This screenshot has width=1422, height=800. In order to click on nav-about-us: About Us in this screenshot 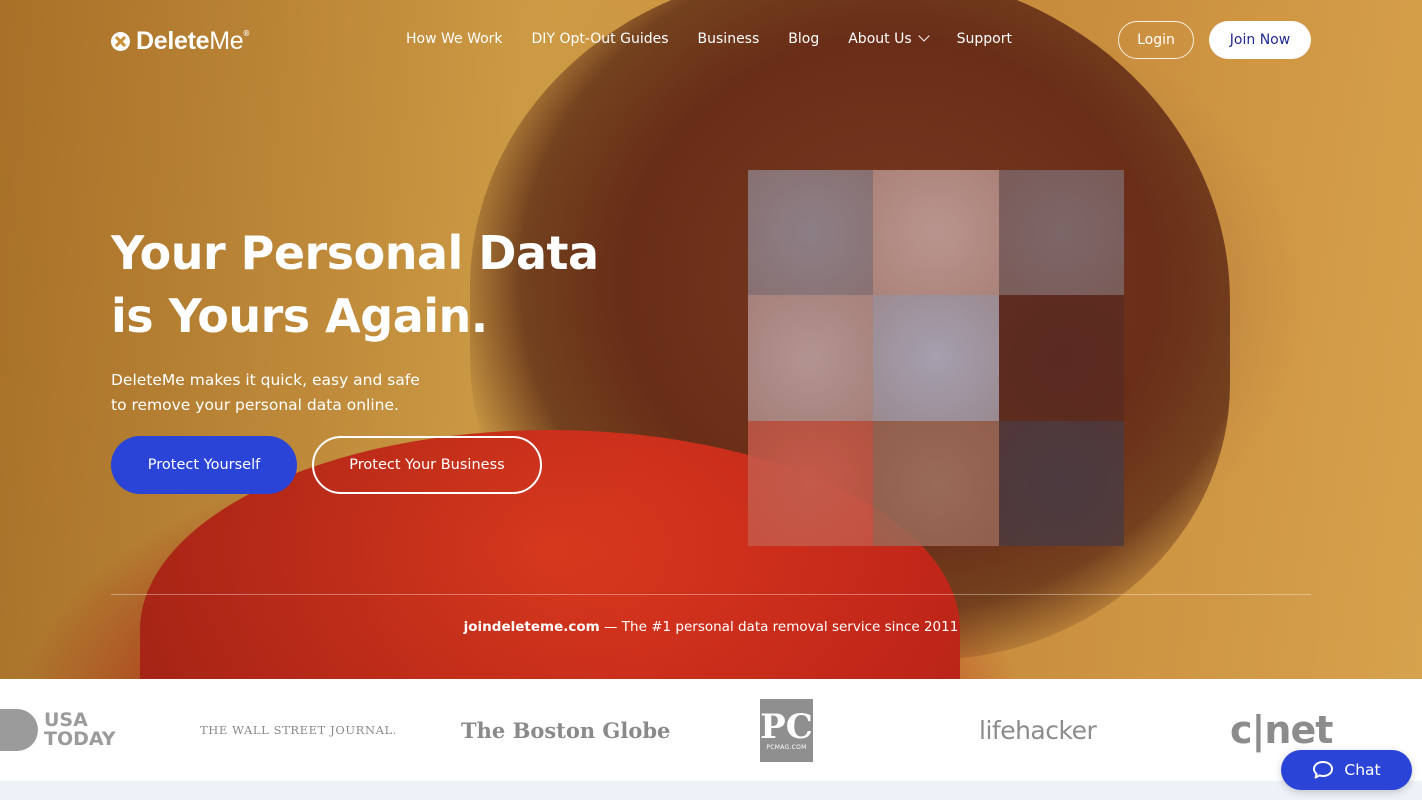, I will do `click(889, 38)`.